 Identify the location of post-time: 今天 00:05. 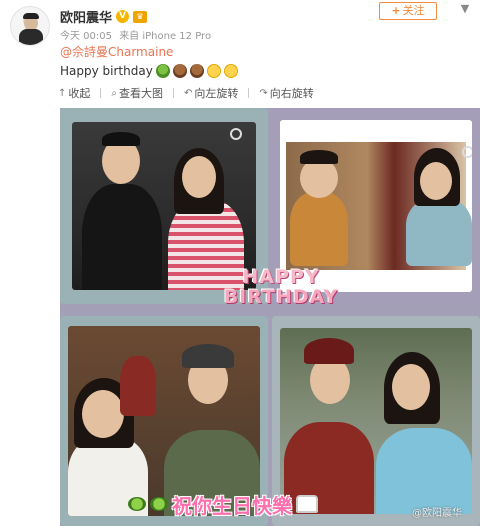
(86, 36).